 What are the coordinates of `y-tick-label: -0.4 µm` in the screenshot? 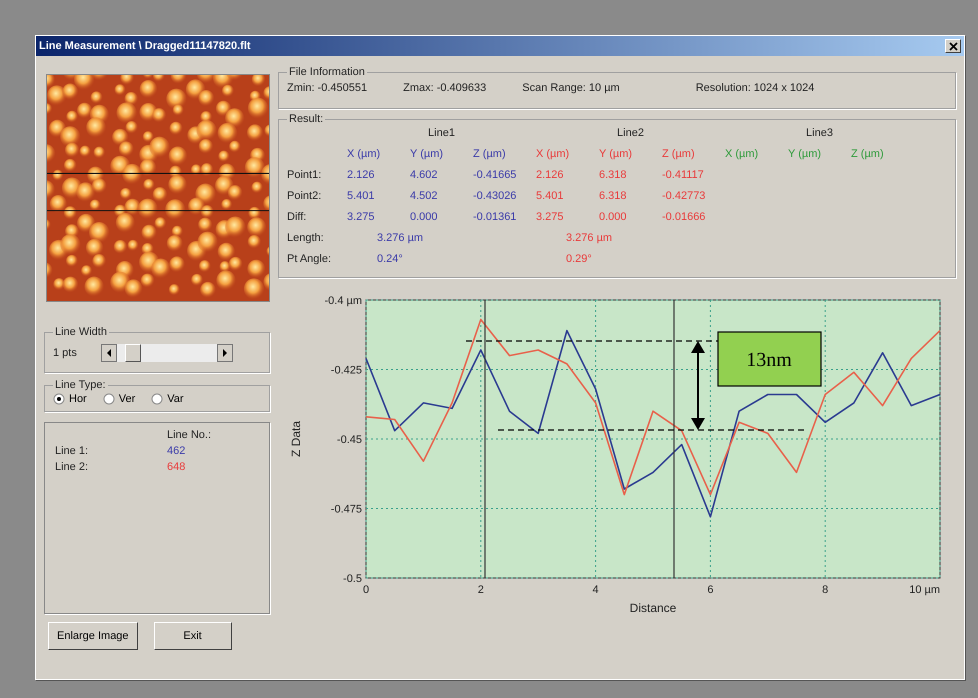 It's located at (343, 301).